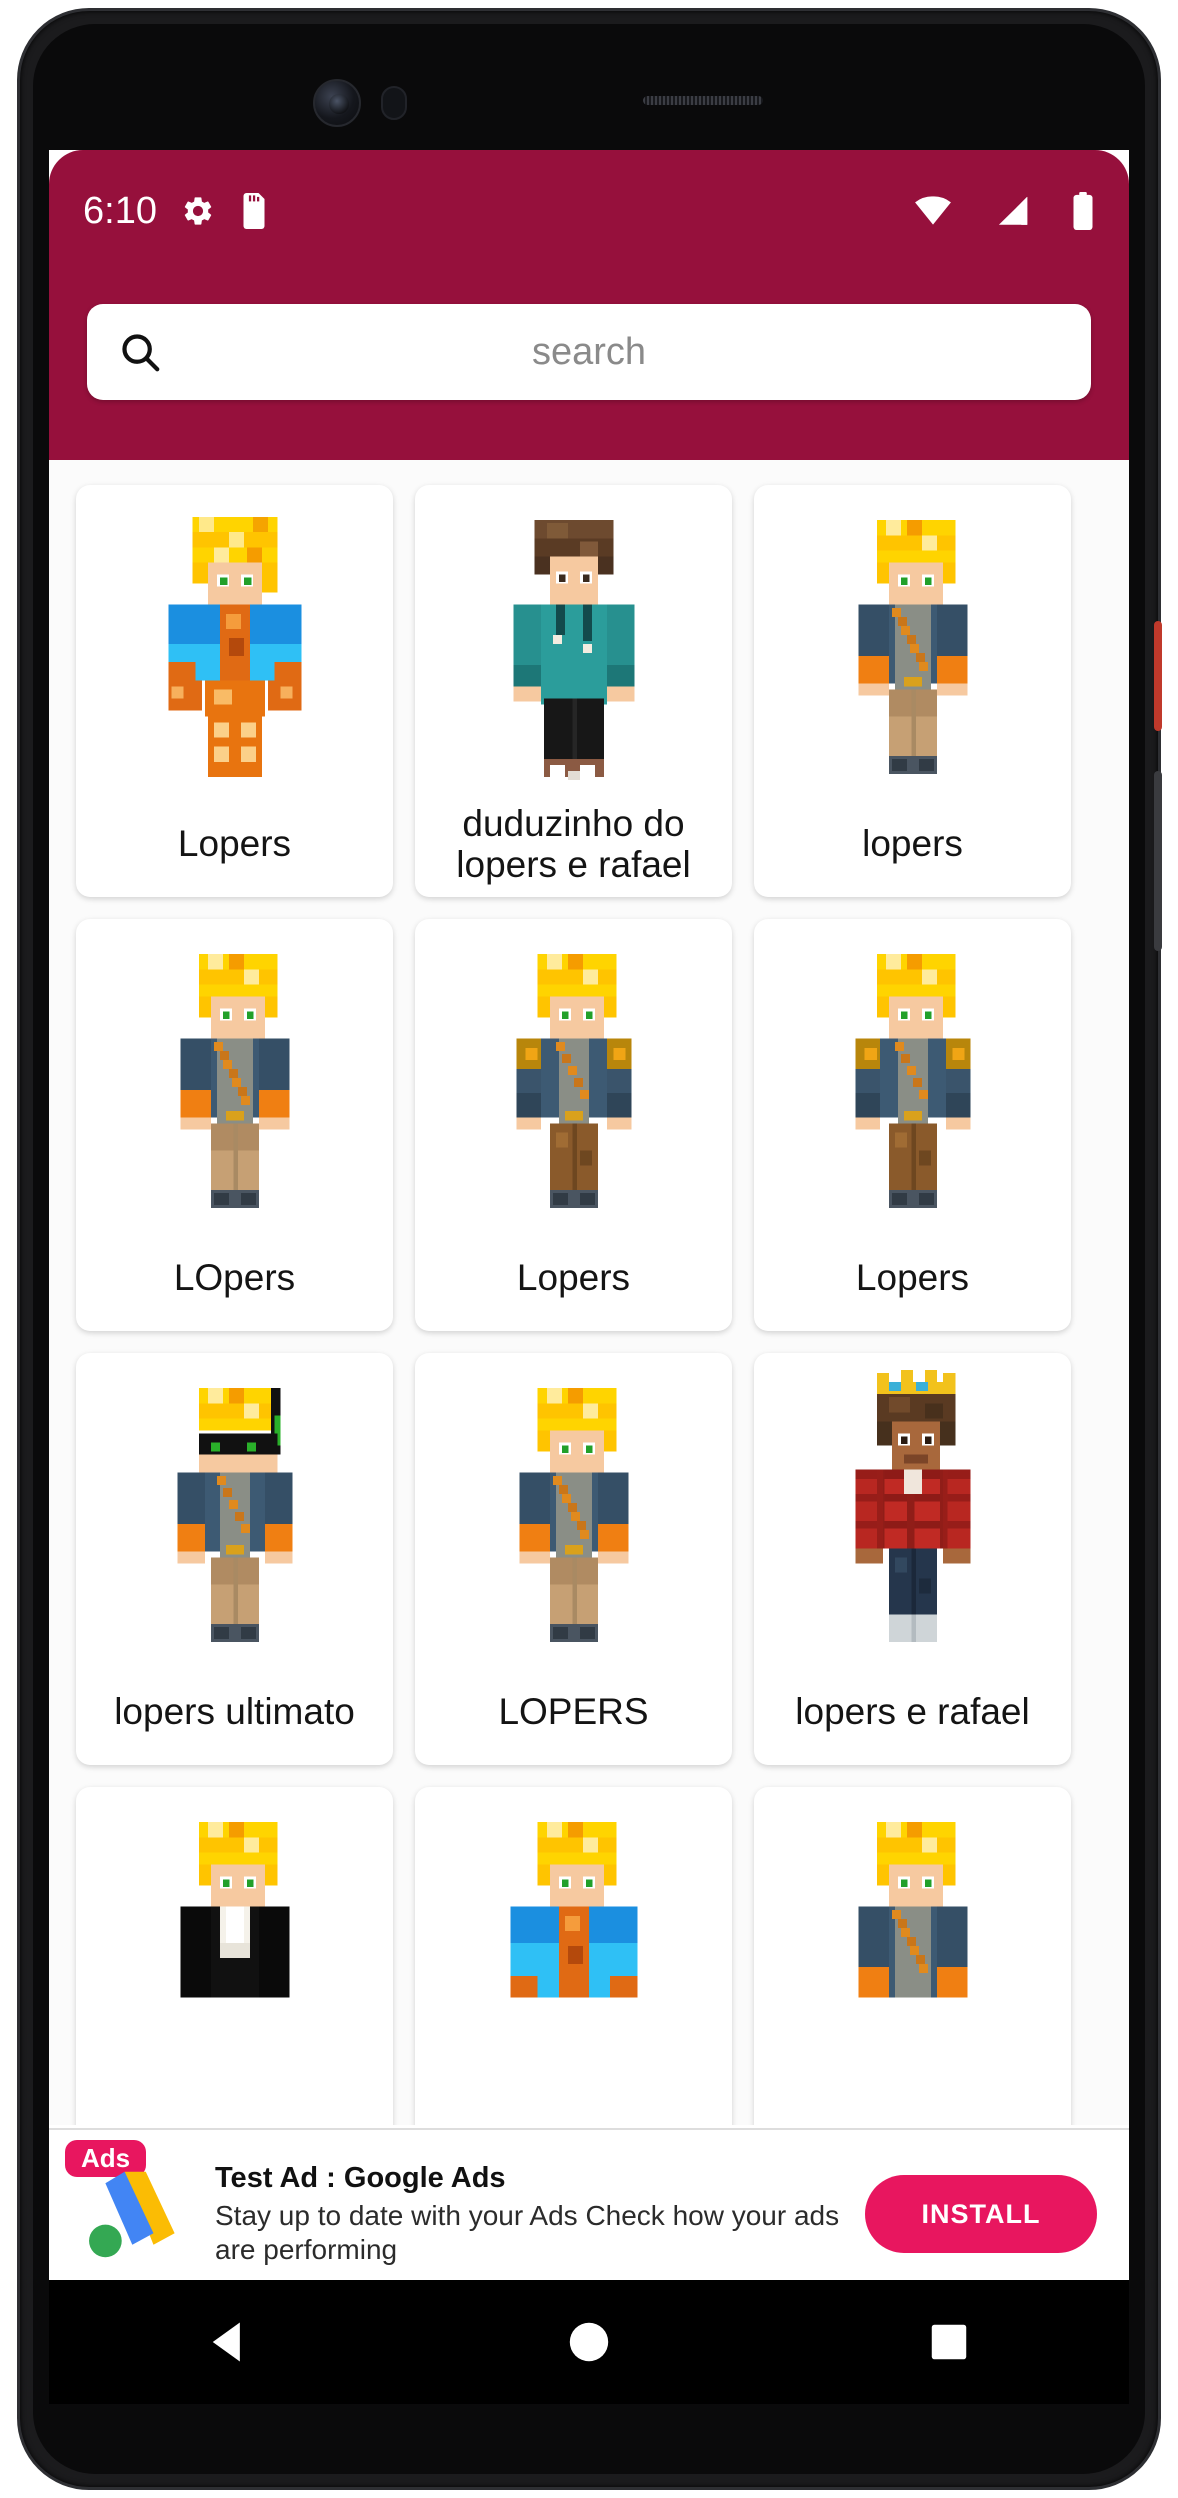 The height and width of the screenshot is (2498, 1178). Describe the element at coordinates (176, 211) in the screenshot. I see `status-bar-left: 6:10` at that location.